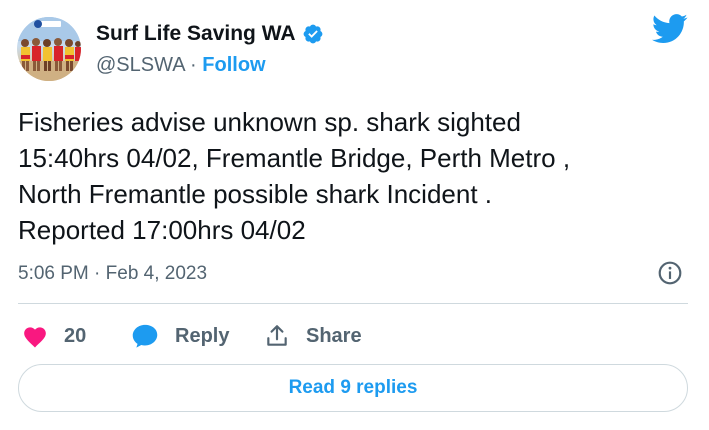 The height and width of the screenshot is (430, 709). I want to click on share-button: Share, so click(313, 336).